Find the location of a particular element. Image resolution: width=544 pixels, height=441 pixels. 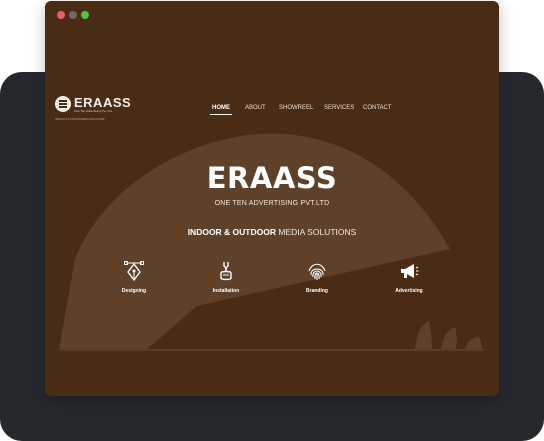

hero-tagline: INDOOR & OUTDOOR MEDIA SOLUTIONS is located at coordinates (272, 232).